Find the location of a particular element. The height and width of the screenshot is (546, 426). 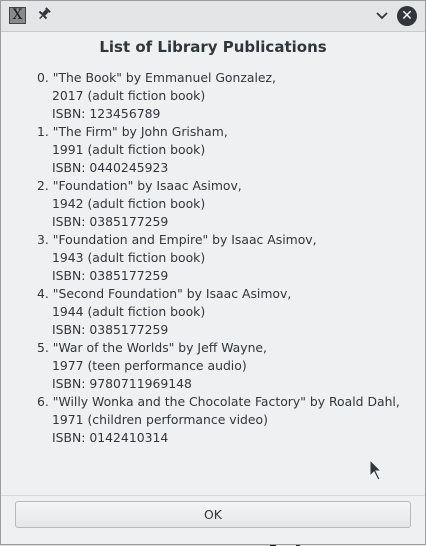

publication-year-line: 1991 (adult fiction book) is located at coordinates (129, 149).